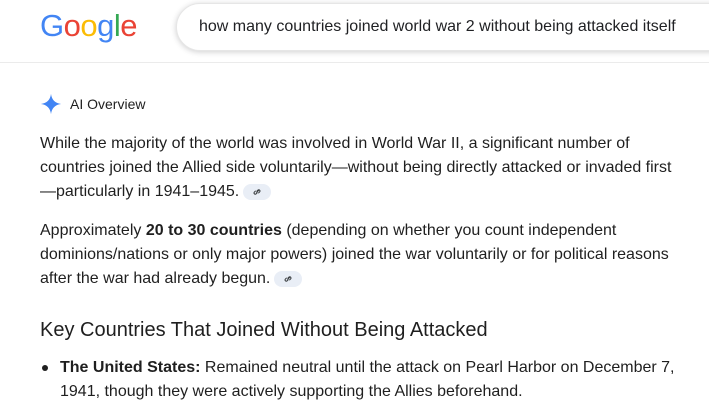 Image resolution: width=709 pixels, height=415 pixels. I want to click on logo-letter: g, so click(105, 25).